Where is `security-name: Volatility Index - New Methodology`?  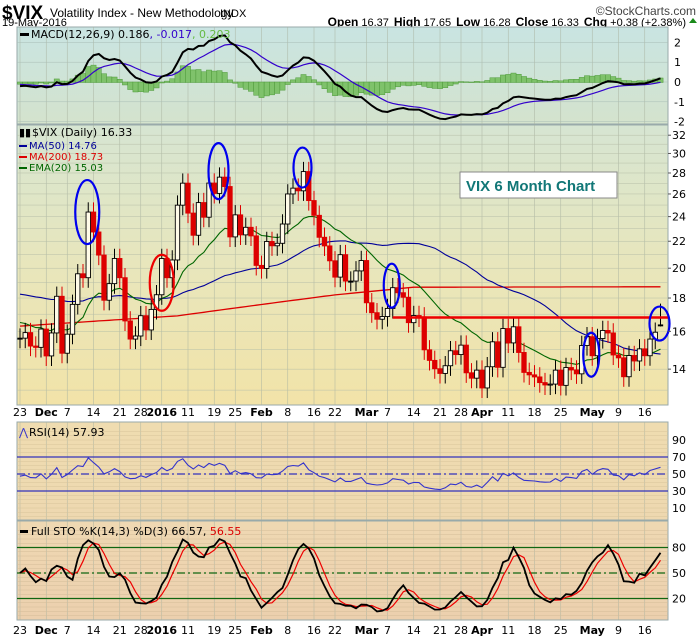
security-name: Volatility Index - New Methodology is located at coordinates (141, 13).